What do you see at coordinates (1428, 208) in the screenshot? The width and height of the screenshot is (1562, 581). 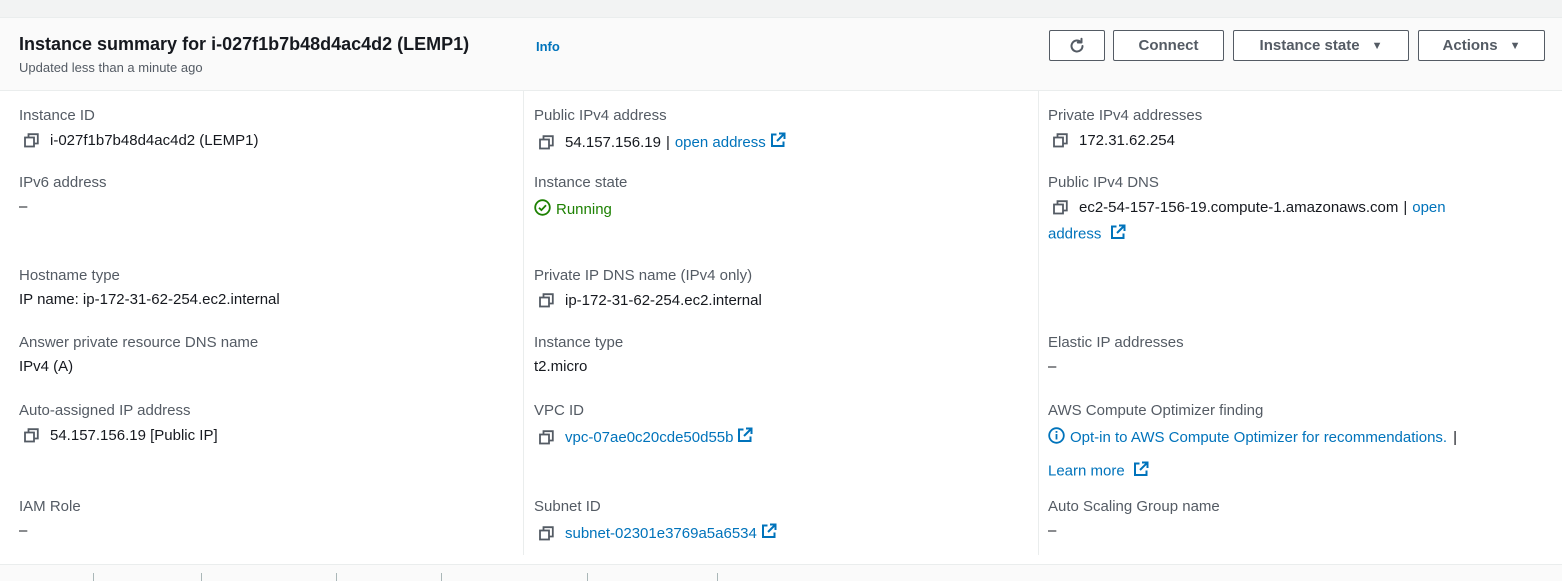 I see `open-address-link-part1: open` at bounding box center [1428, 208].